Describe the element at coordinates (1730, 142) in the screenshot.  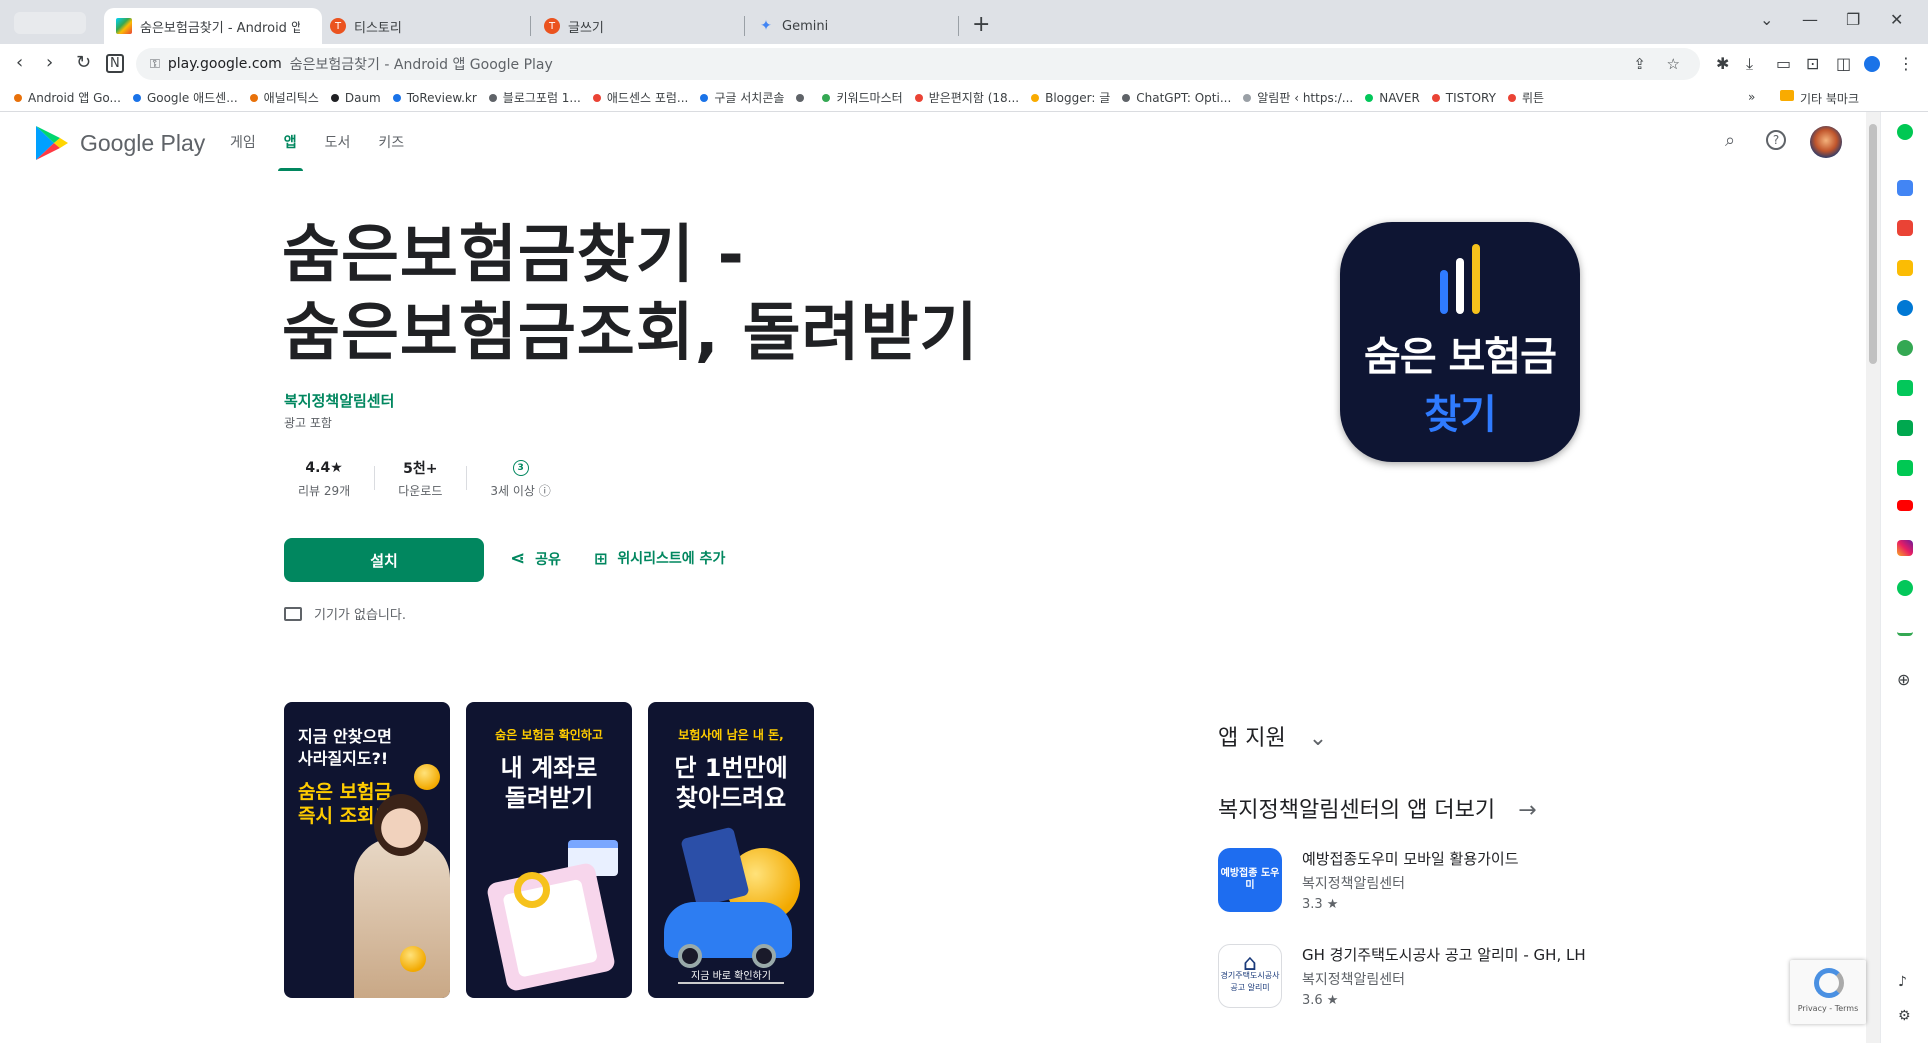
I see `search-icon: ⌕` at that location.